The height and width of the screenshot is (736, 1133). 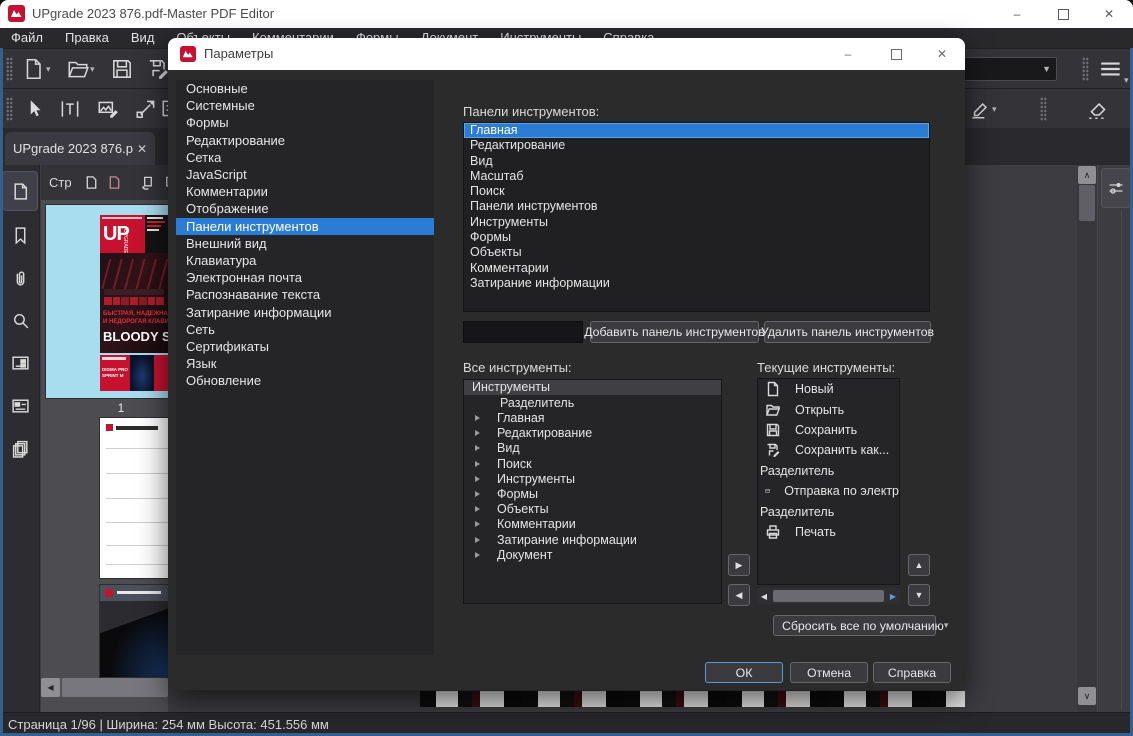 What do you see at coordinates (744, 672) in the screenshot?
I see `ok-button: ОК` at bounding box center [744, 672].